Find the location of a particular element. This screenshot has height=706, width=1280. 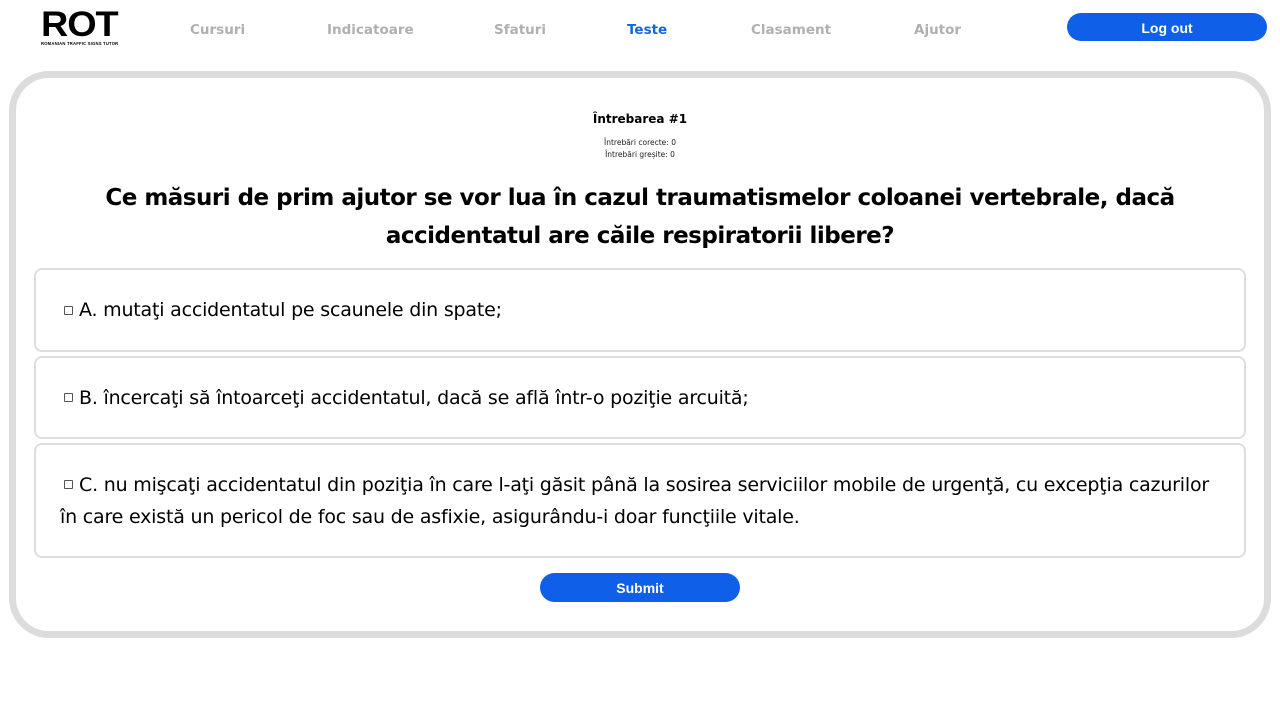

question-number: Întrebarea #1 is located at coordinates (640, 119).